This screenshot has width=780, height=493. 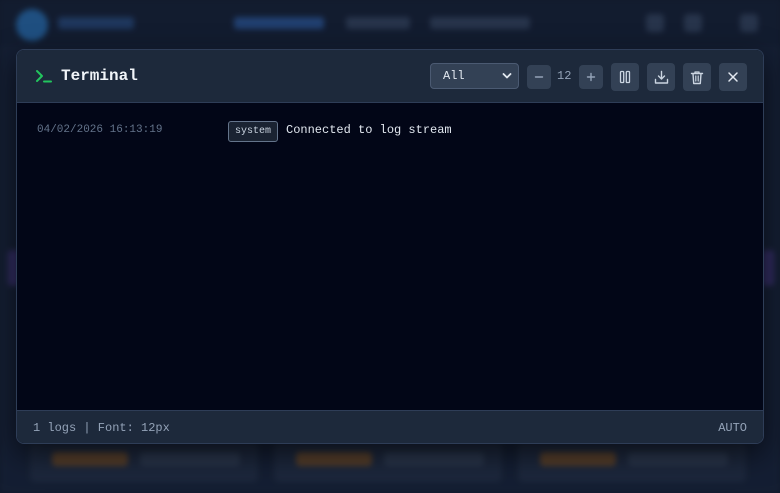 What do you see at coordinates (390, 426) in the screenshot?
I see `terminal-footer: 1 logs | Font: 12px AUTO` at bounding box center [390, 426].